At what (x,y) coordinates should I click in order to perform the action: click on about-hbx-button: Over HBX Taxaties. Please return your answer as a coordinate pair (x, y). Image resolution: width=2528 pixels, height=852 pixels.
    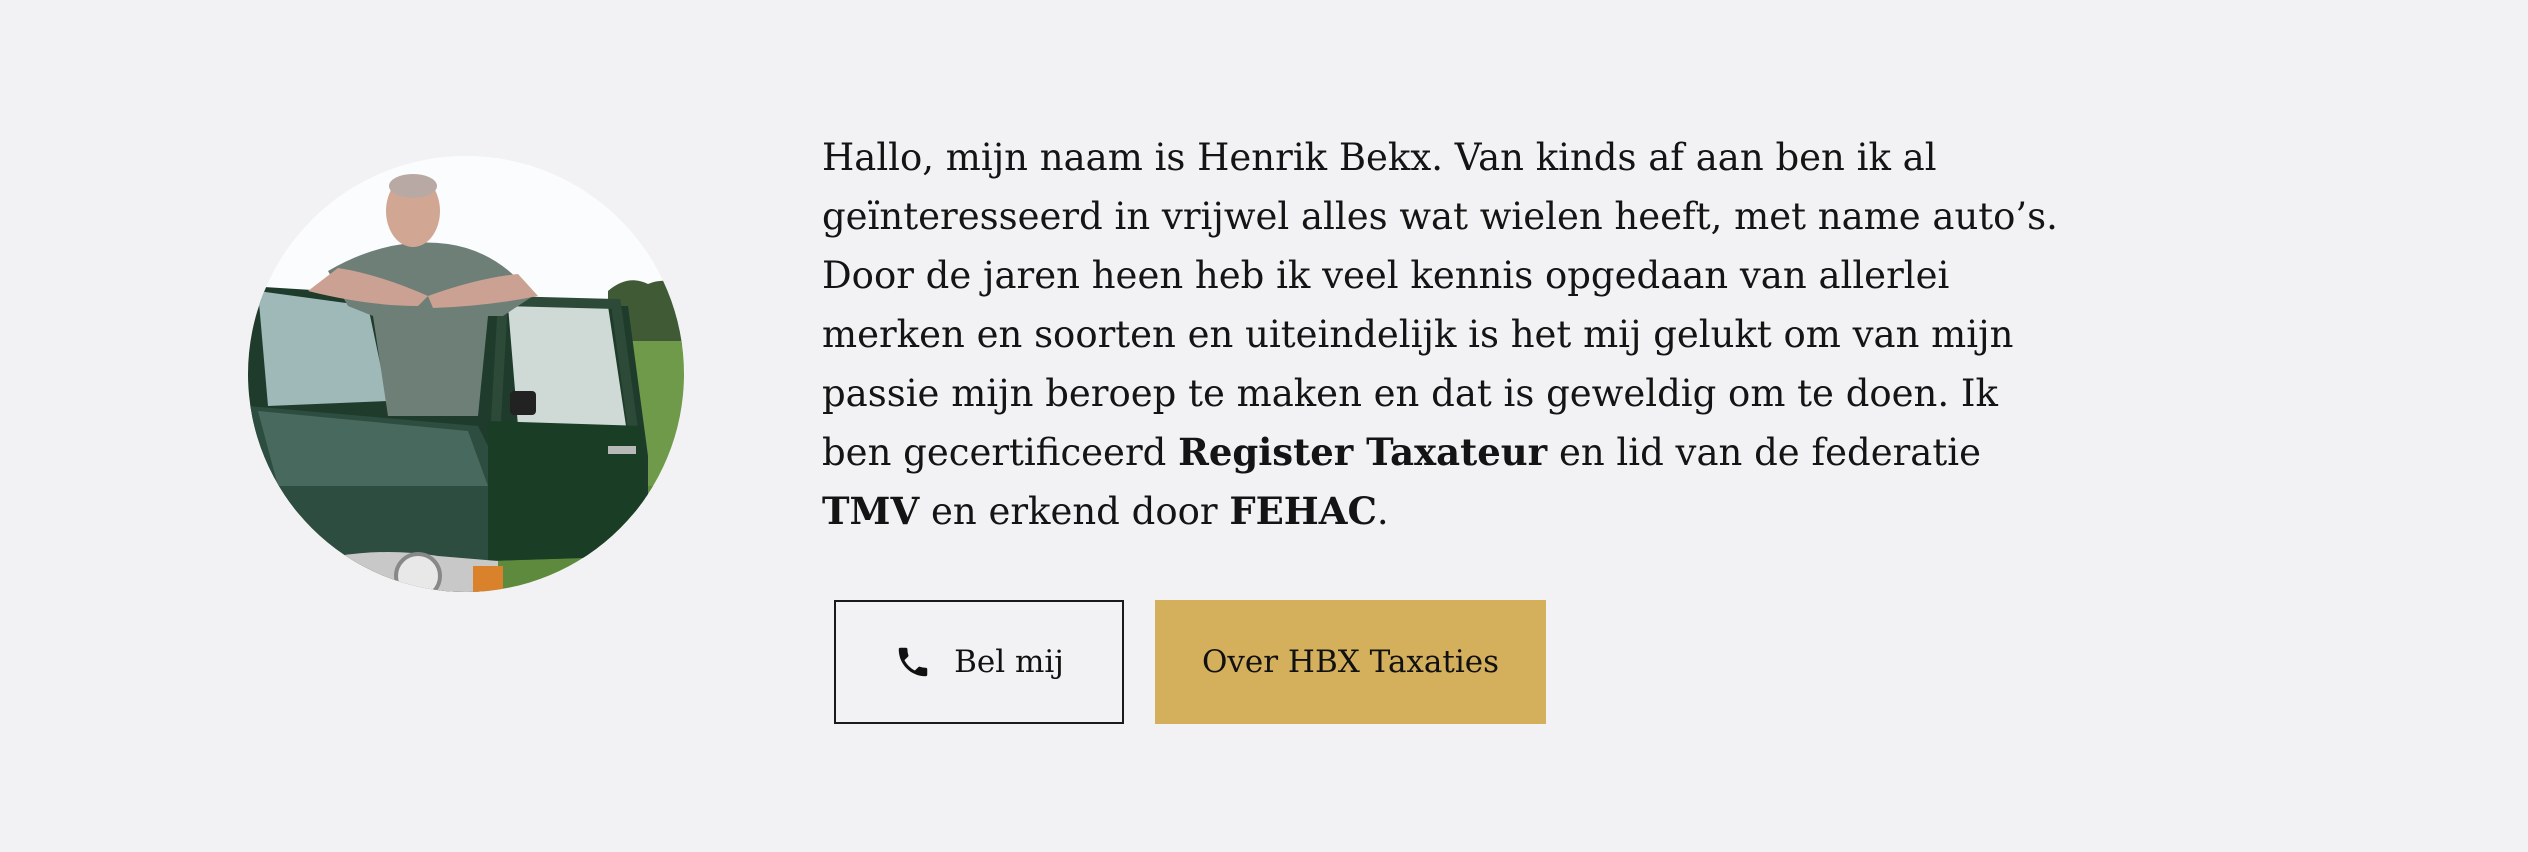
    Looking at the image, I should click on (1350, 662).